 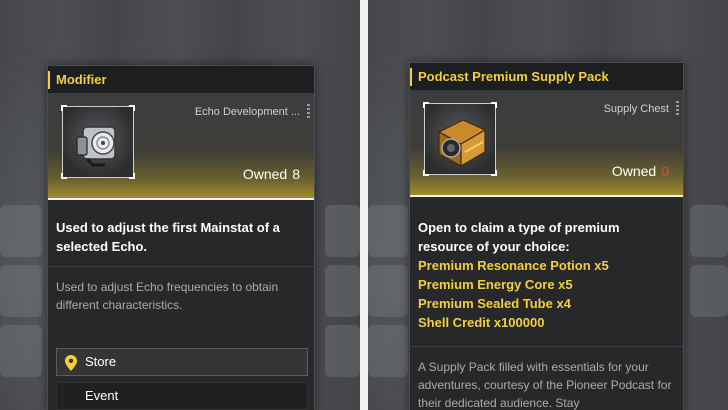 I want to click on owned-count: Owned 0, so click(x=640, y=171).